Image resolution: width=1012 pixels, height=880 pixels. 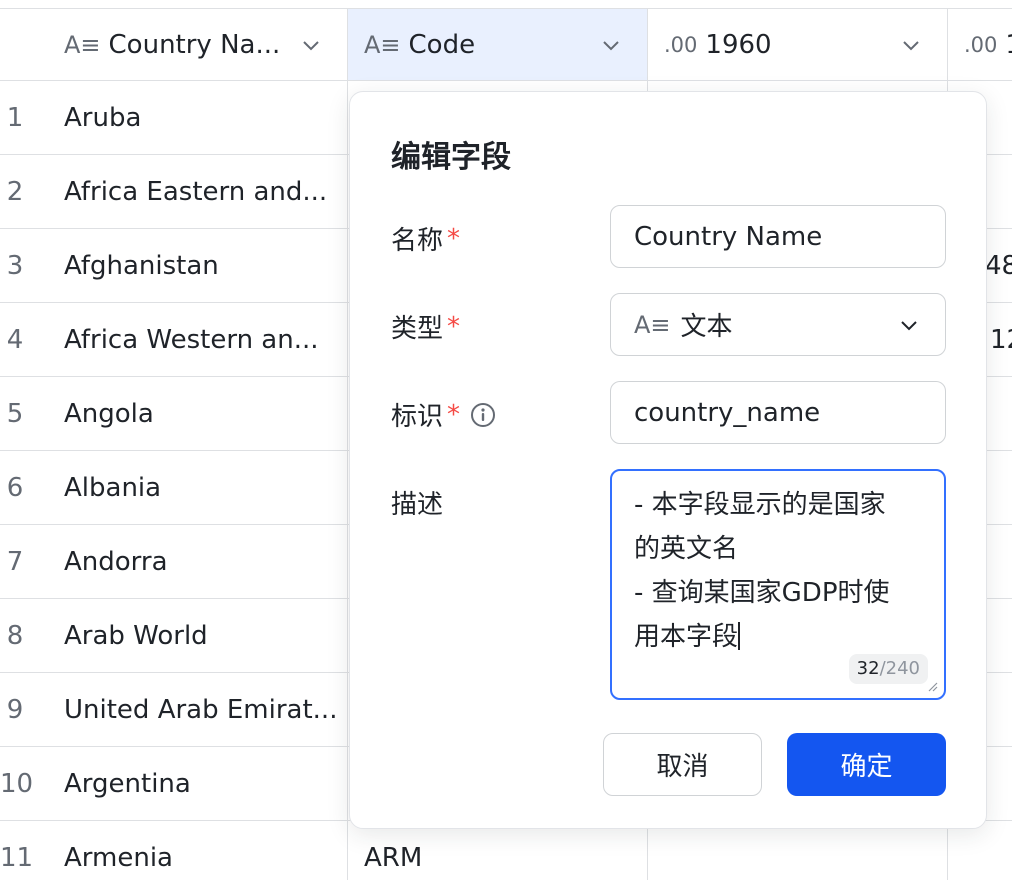 I want to click on row-number: 6, so click(x=15, y=488).